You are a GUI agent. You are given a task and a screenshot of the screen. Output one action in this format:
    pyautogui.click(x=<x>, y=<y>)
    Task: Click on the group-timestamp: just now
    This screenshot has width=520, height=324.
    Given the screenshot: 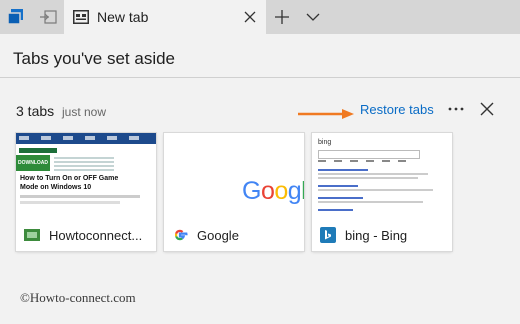 What is the action you would take?
    pyautogui.click(x=84, y=112)
    